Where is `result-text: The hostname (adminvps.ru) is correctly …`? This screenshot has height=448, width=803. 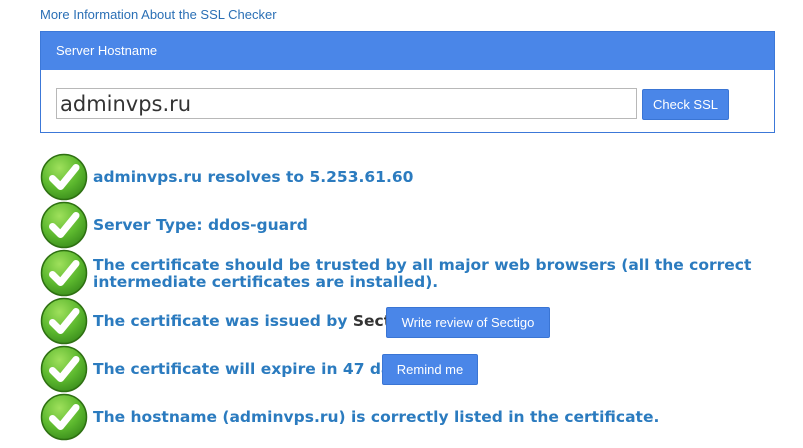
result-text: The hostname (adminvps.ru) is correctly … is located at coordinates (376, 417).